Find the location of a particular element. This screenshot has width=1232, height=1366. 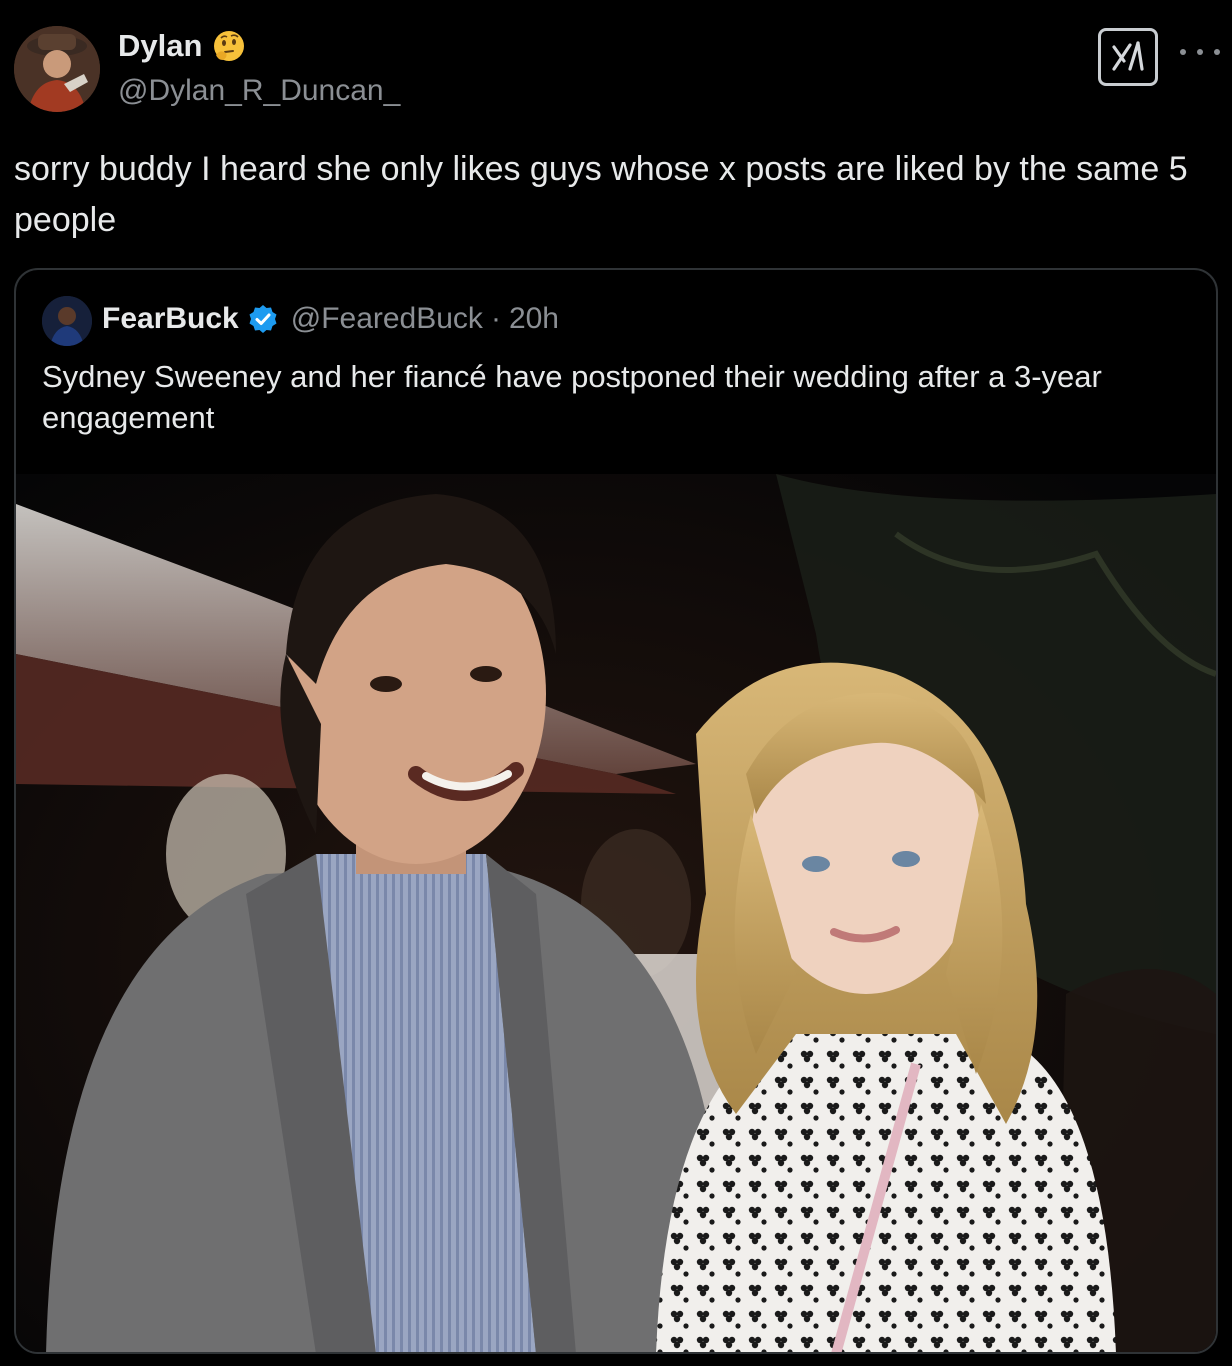

author-name: Dylan is located at coordinates (160, 46).